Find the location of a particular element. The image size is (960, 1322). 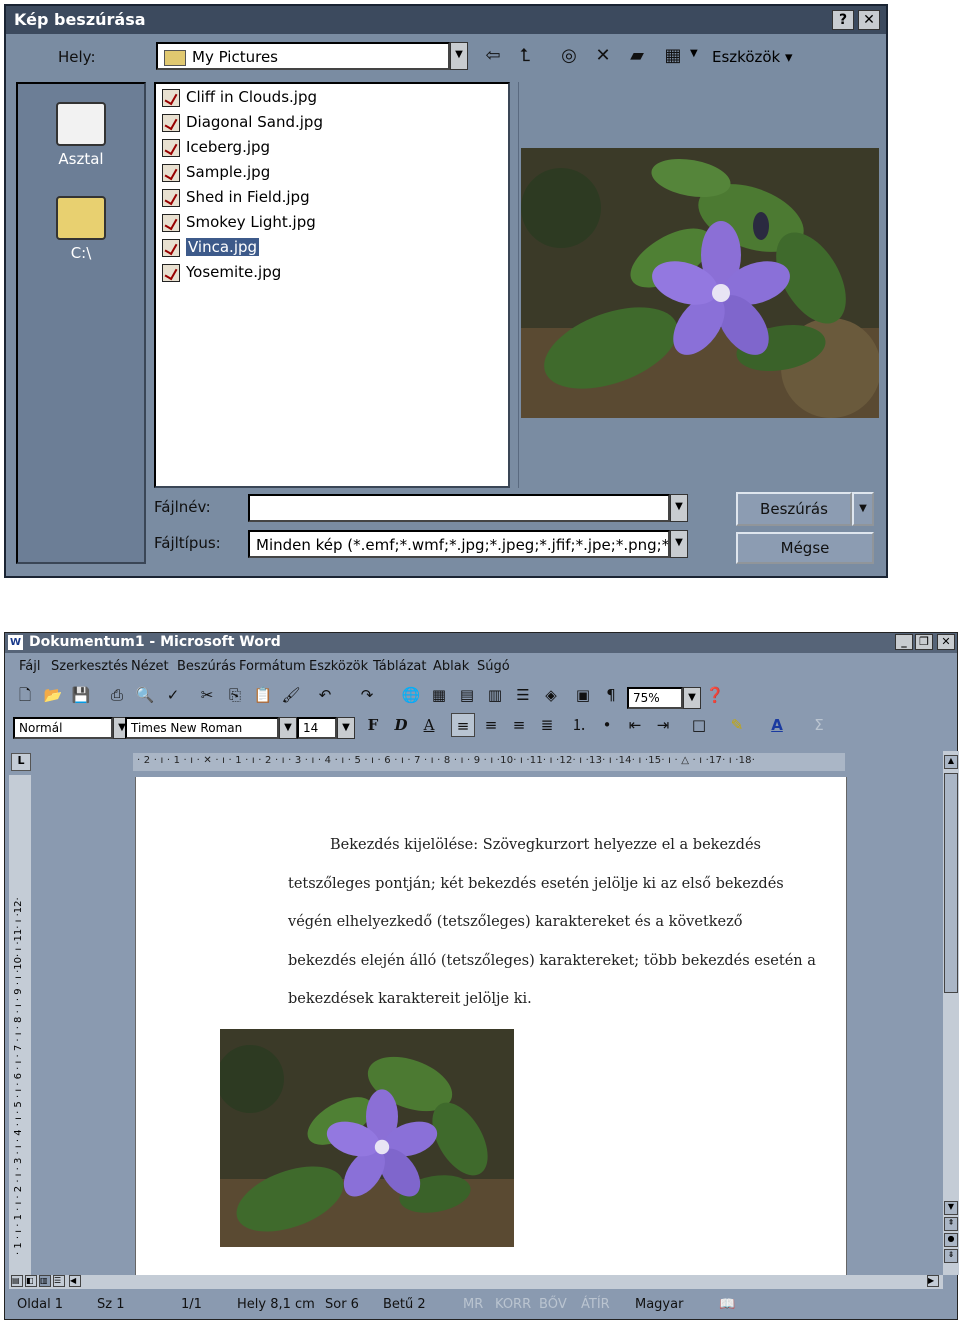

views-icon: ▦ is located at coordinates (673, 56).